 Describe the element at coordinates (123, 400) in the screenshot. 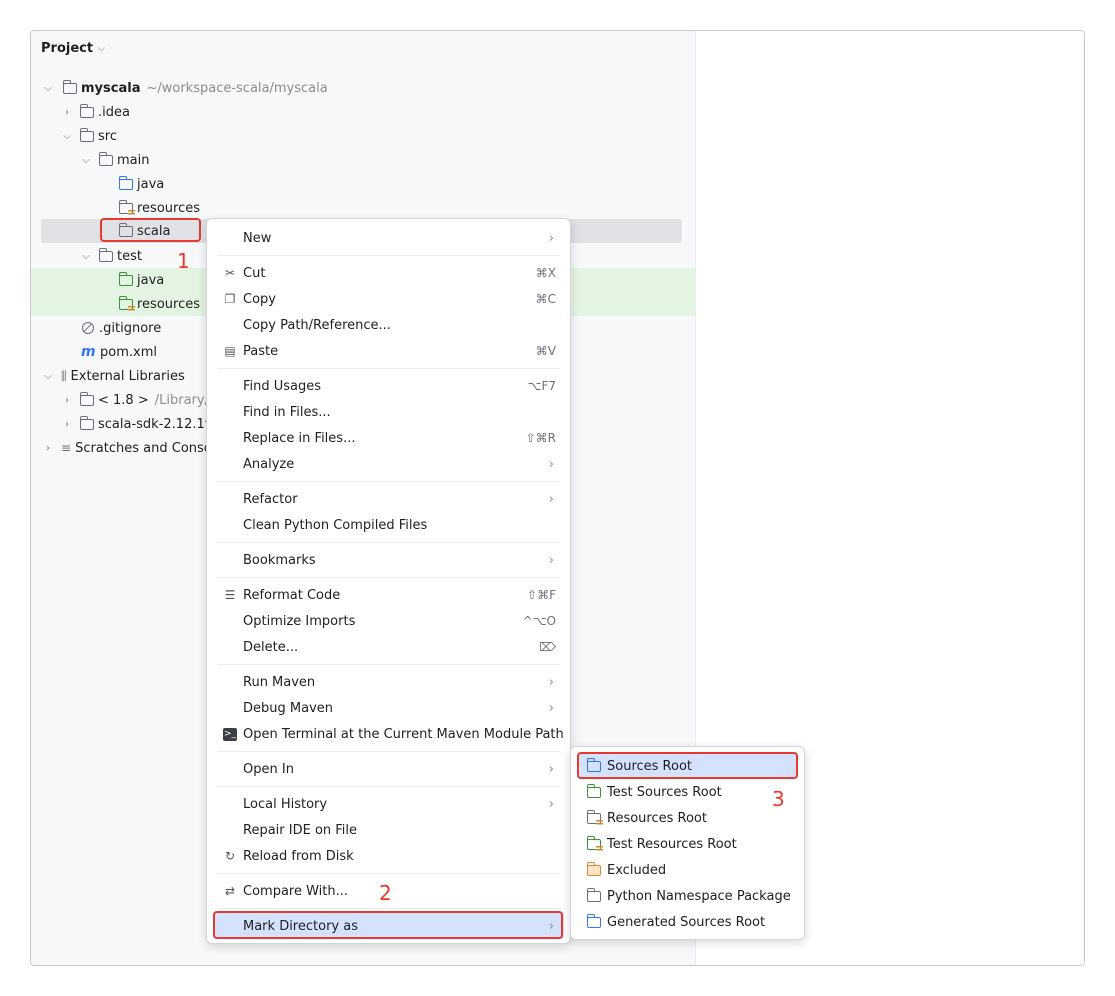

I see `jdk-label: < 1.8 >` at that location.